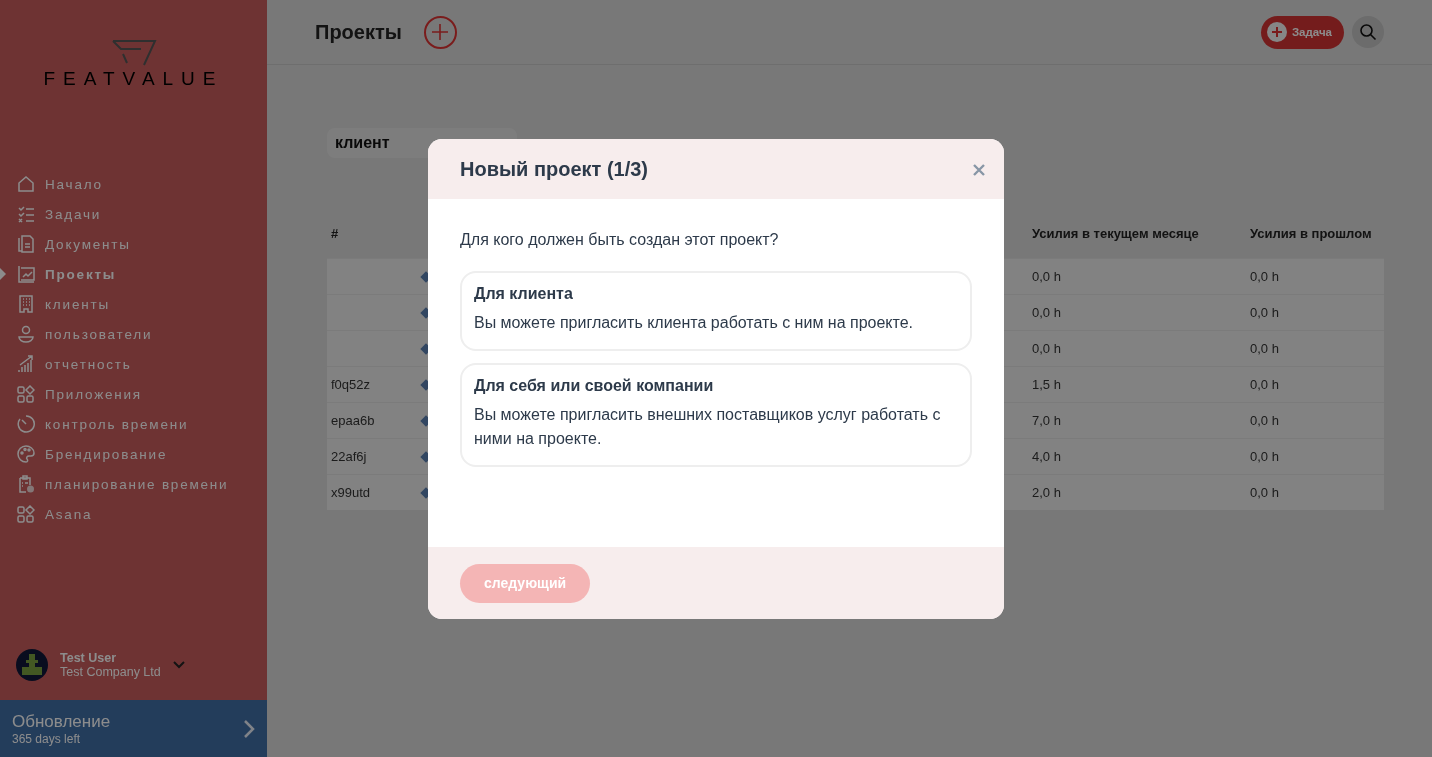  I want to click on dialog-title: Новый проект (1/3), so click(554, 169).